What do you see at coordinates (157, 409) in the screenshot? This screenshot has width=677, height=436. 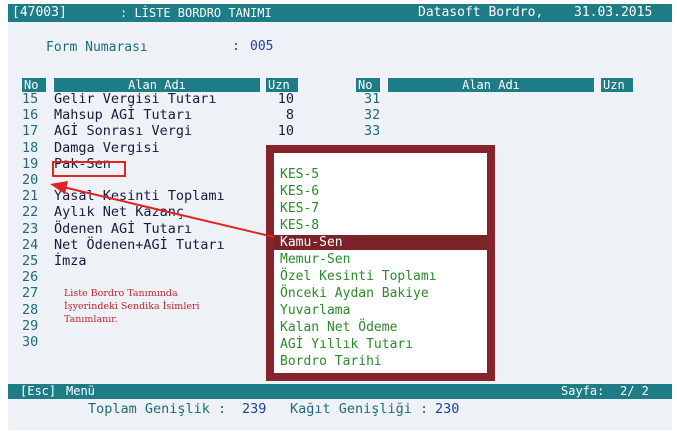 I see `total-width-label: Toplam Genişlik :` at bounding box center [157, 409].